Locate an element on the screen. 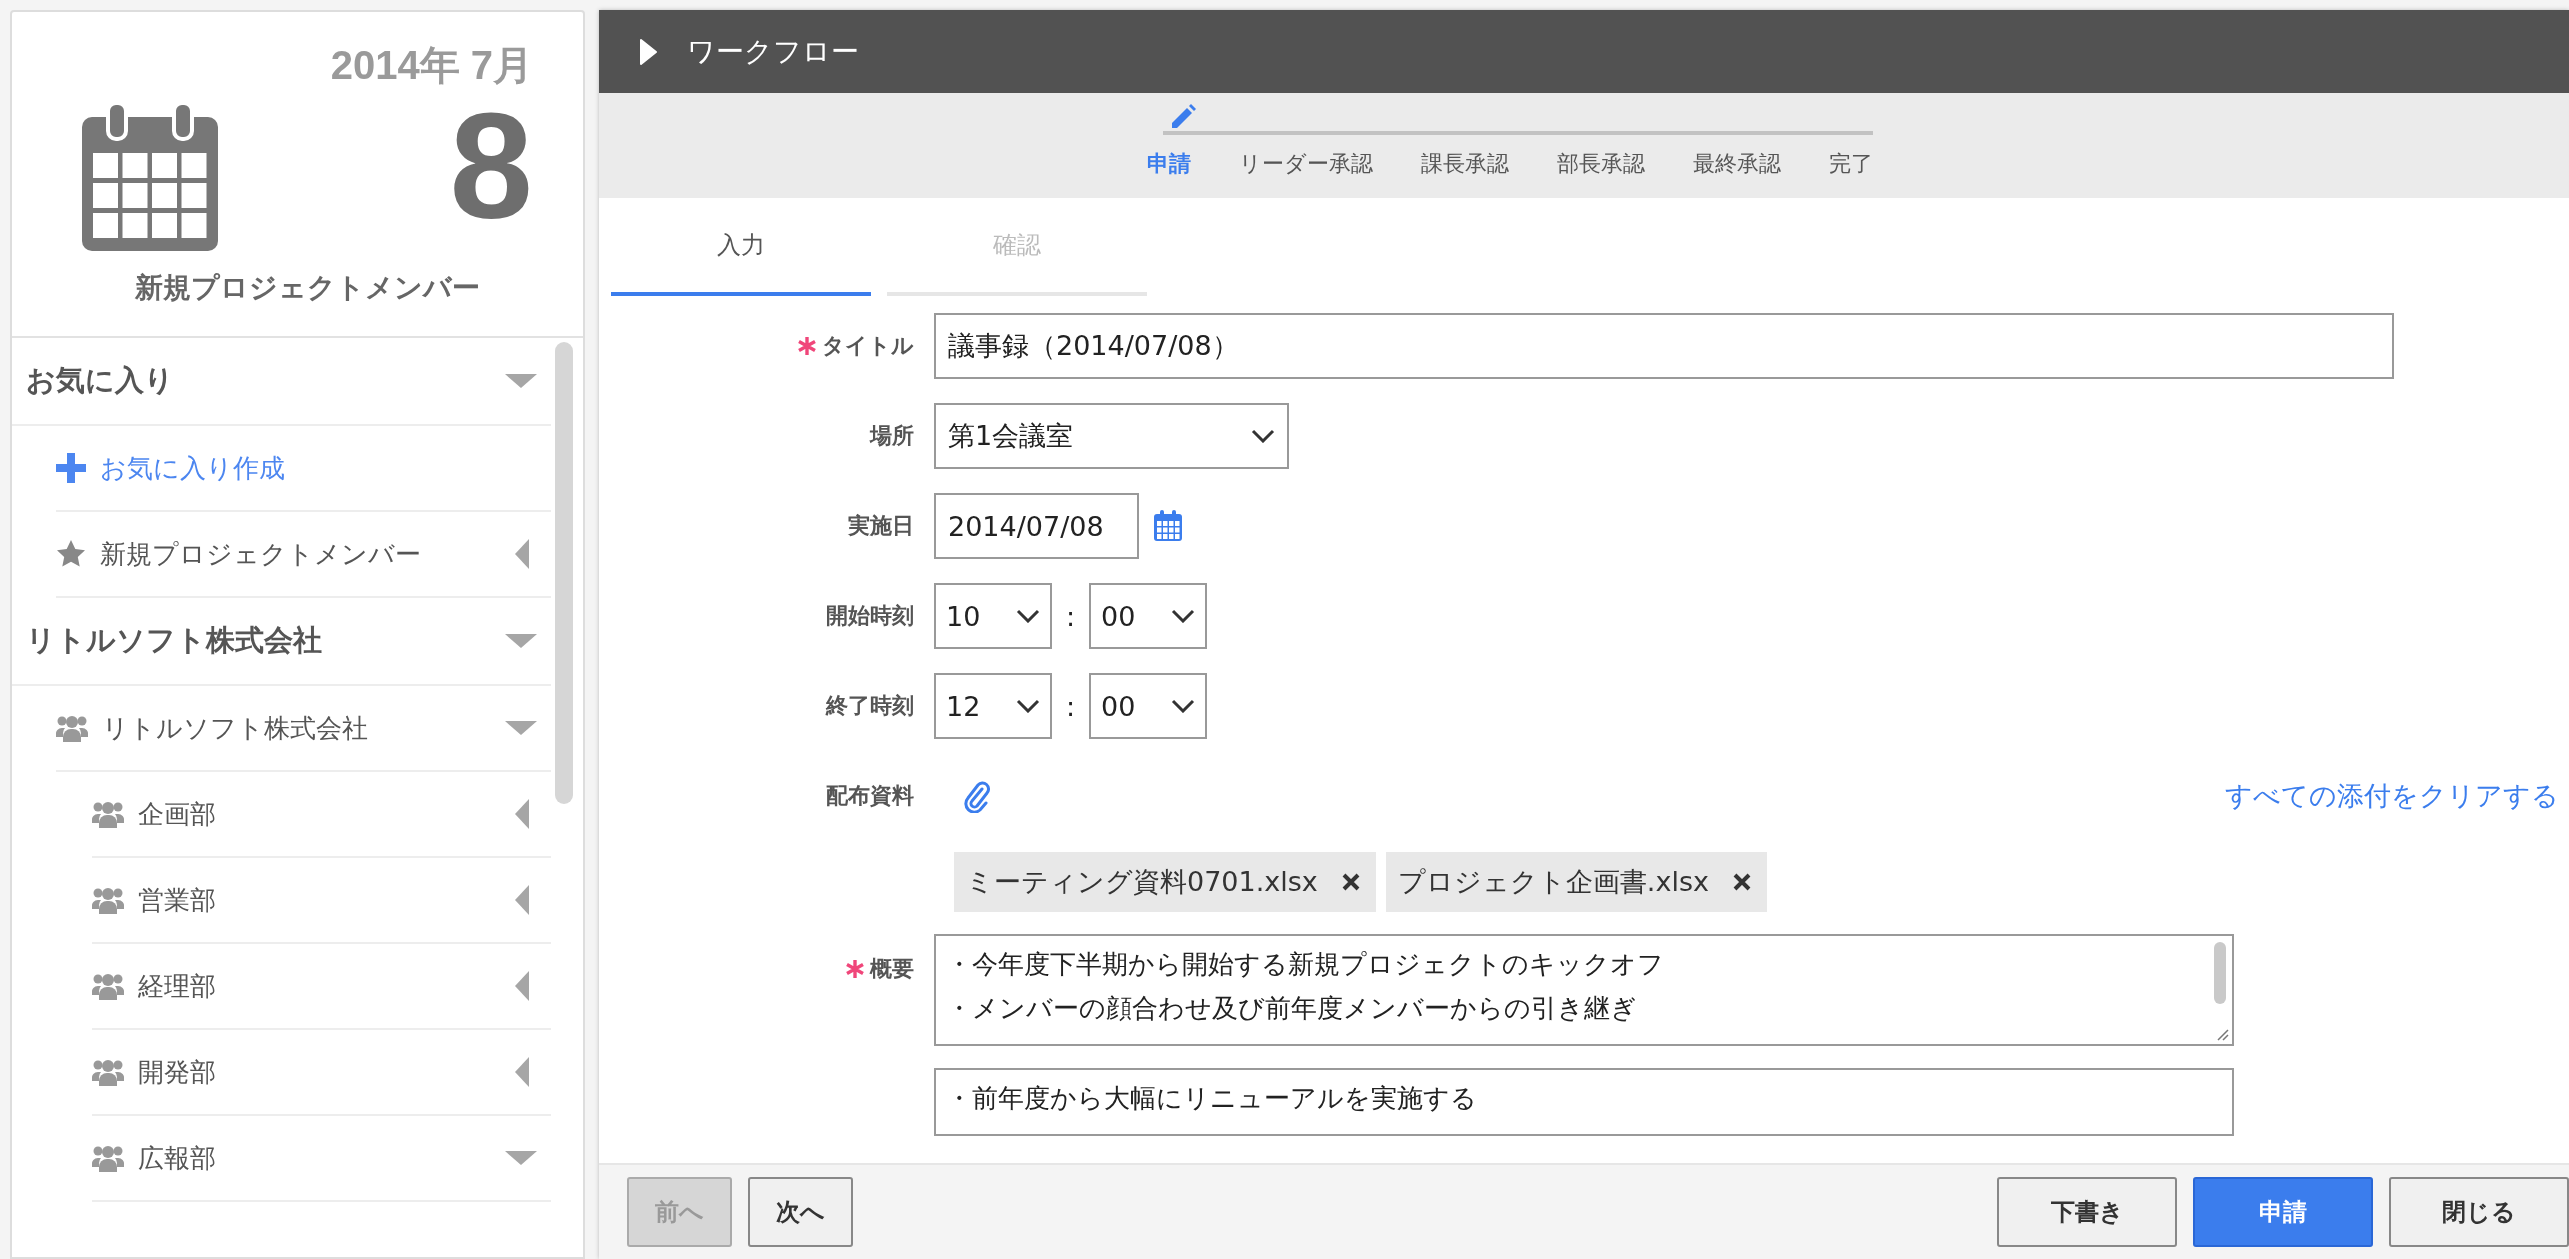 This screenshot has width=2569, height=1259. paperclip-icon is located at coordinates (977, 796).